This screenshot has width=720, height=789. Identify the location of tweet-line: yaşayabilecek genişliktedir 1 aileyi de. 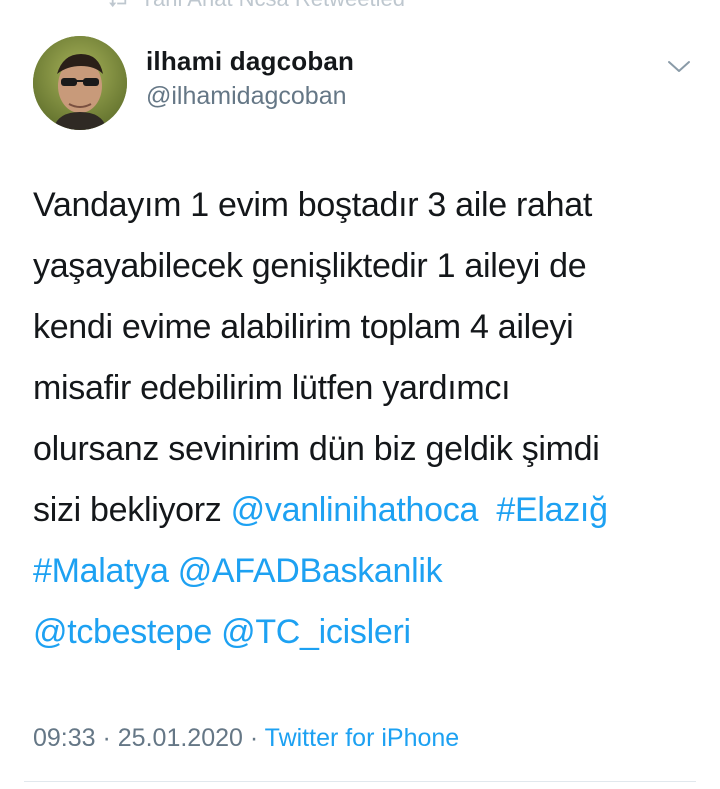
(310, 266).